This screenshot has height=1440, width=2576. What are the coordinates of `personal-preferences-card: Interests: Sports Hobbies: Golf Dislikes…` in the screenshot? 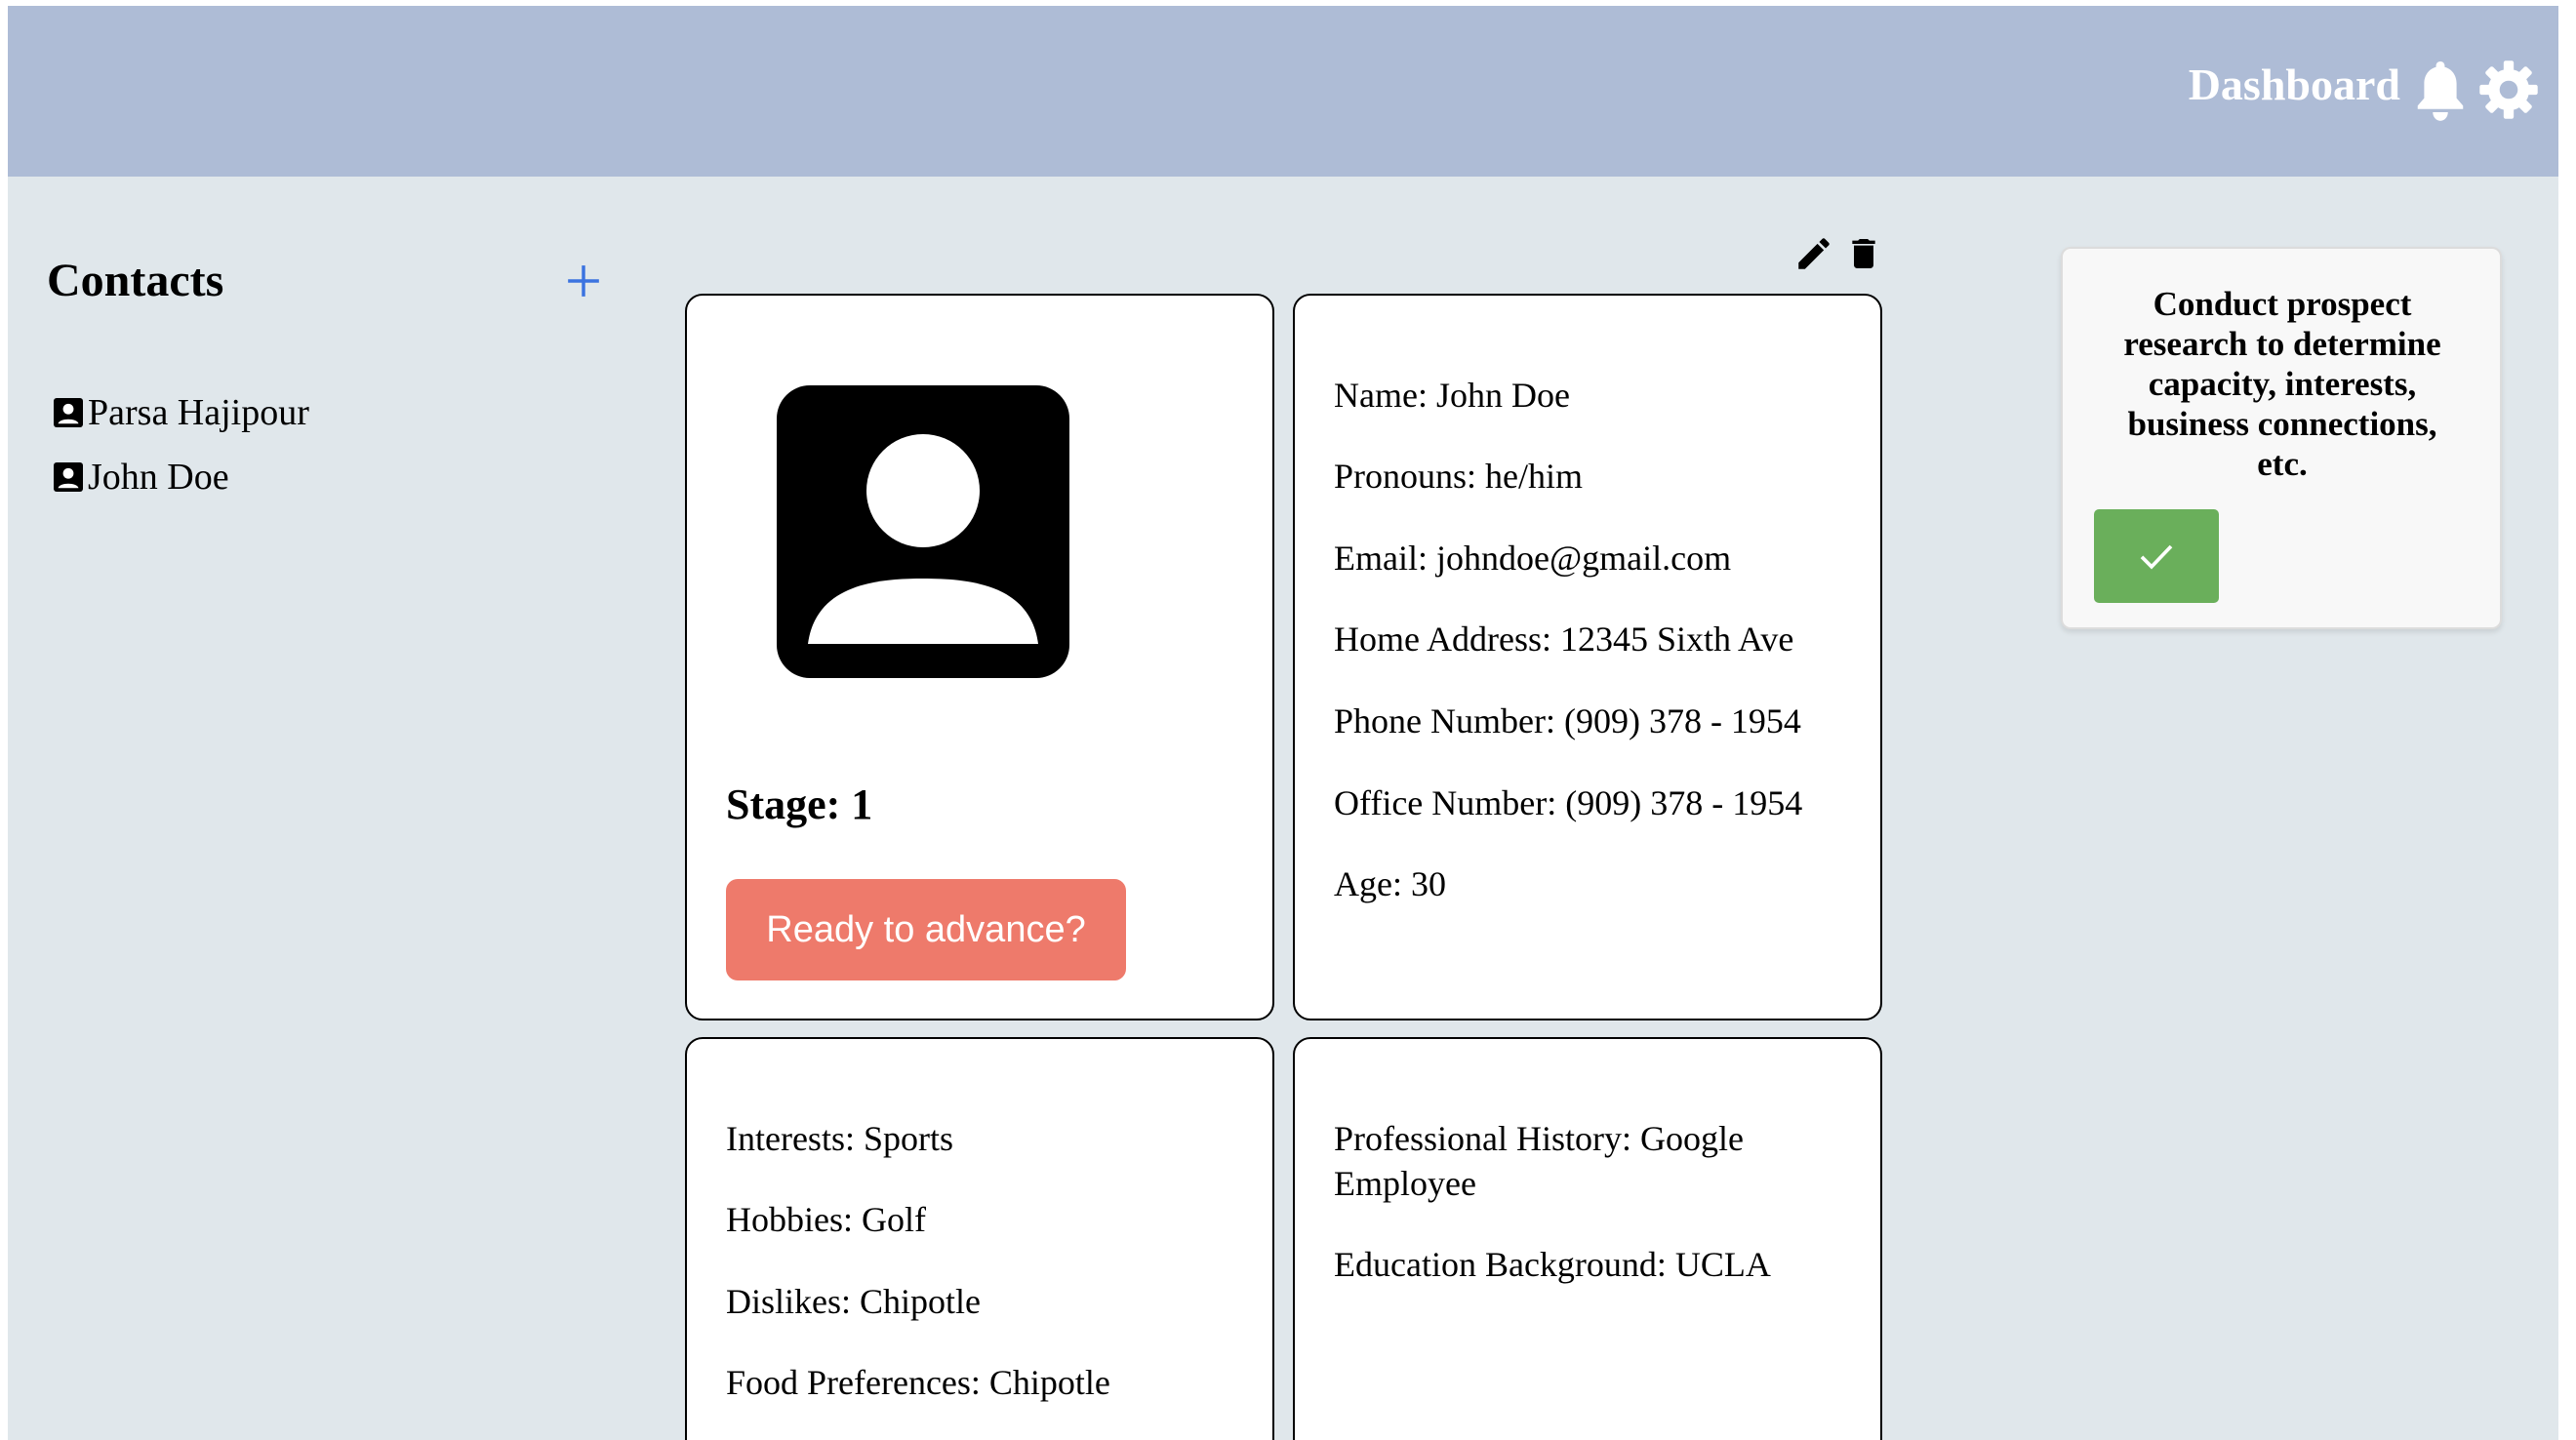 It's located at (979, 1238).